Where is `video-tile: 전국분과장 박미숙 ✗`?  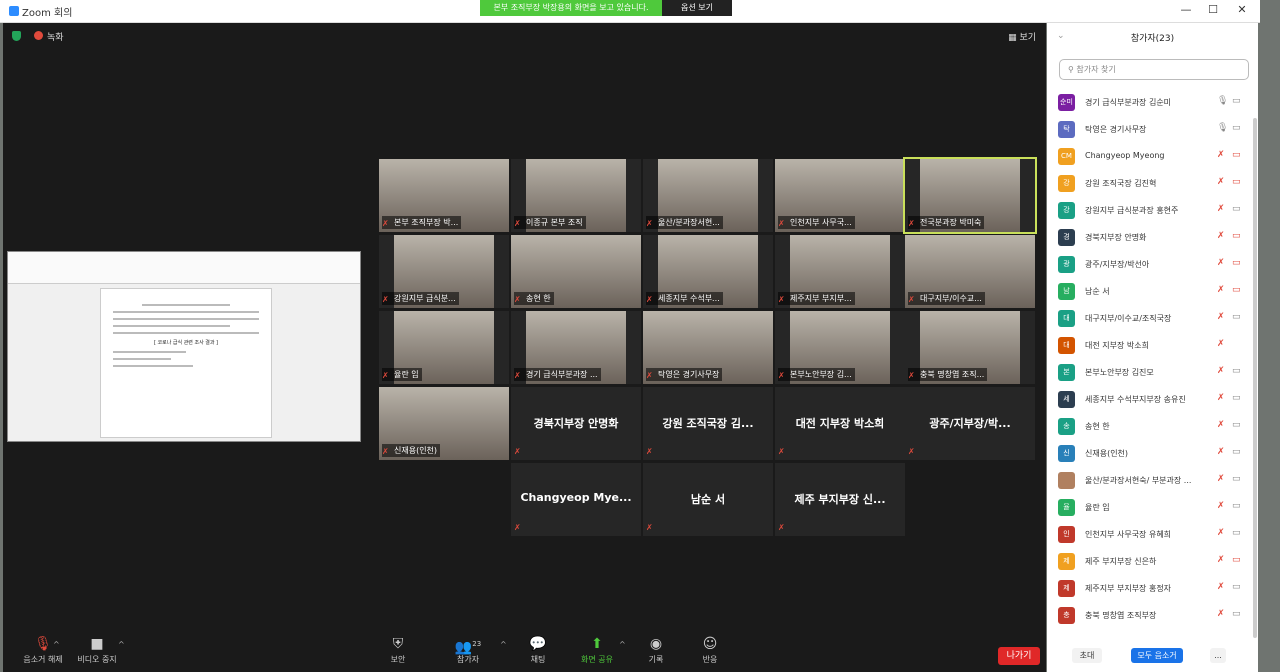 video-tile: 전국분과장 박미숙 ✗ is located at coordinates (970, 195).